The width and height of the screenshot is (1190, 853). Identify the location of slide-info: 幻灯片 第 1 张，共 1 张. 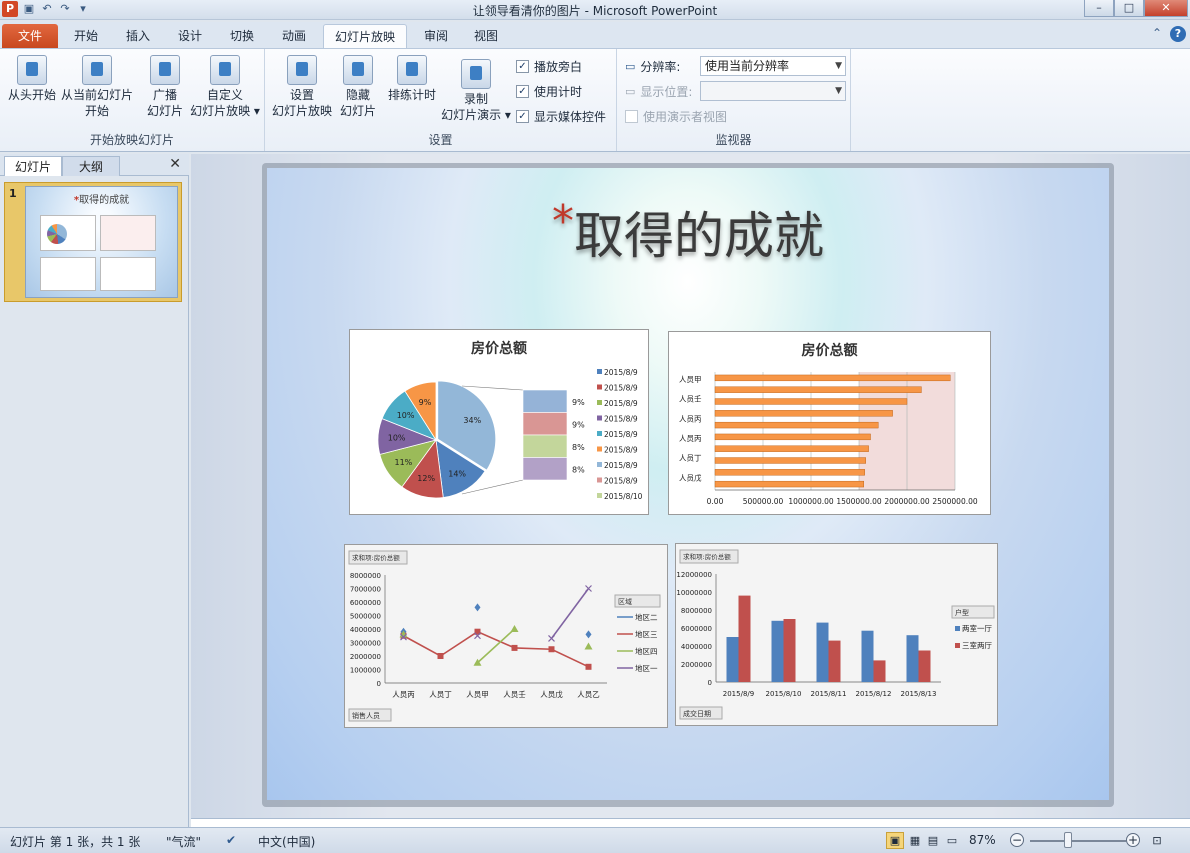
(75, 842).